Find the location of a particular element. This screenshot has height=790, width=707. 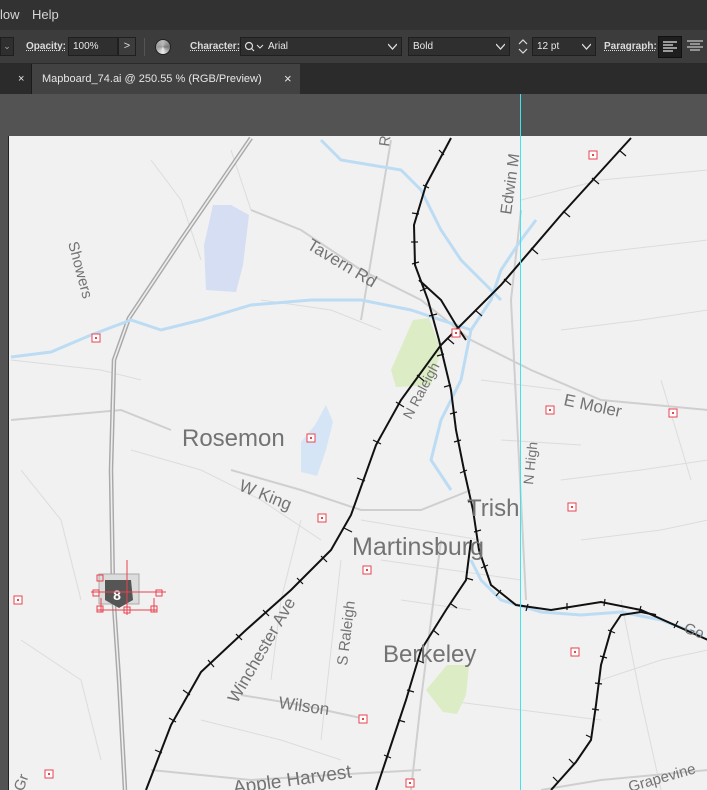

lake is located at coordinates (226, 248).